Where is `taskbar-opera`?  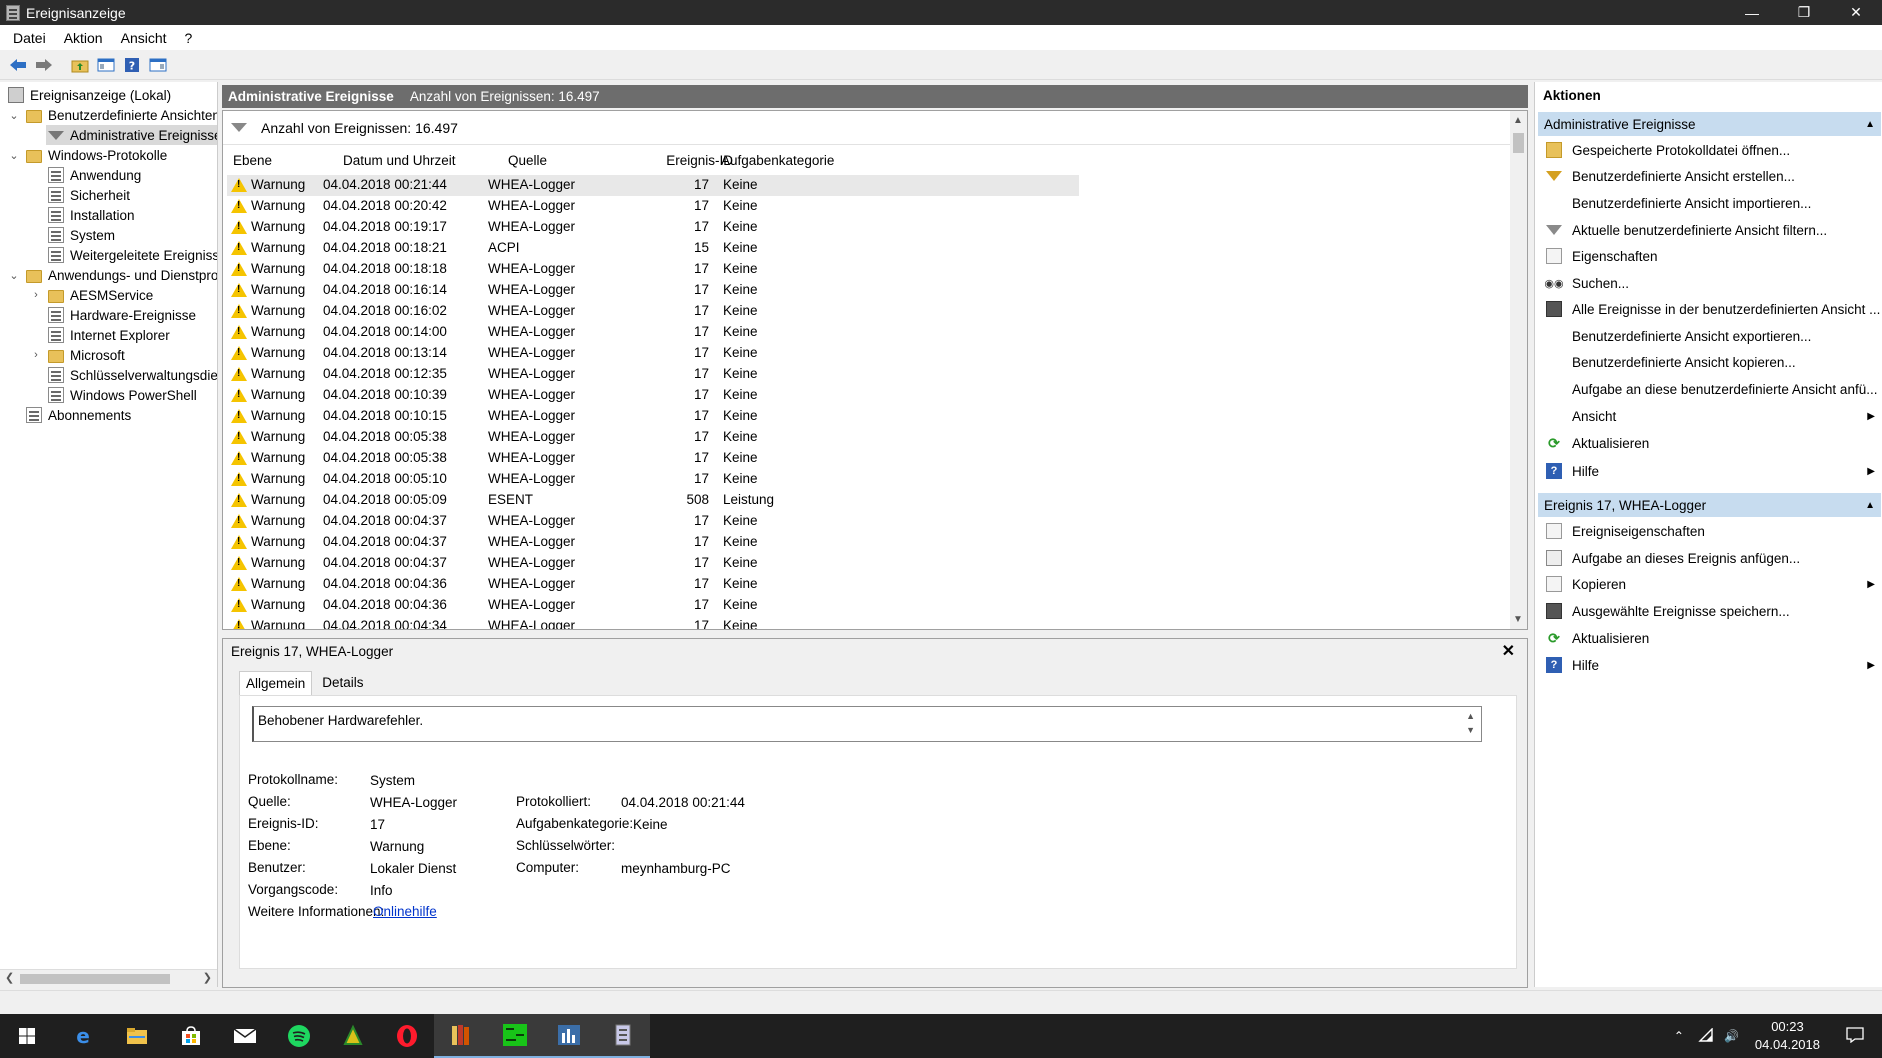 taskbar-opera is located at coordinates (407, 1036).